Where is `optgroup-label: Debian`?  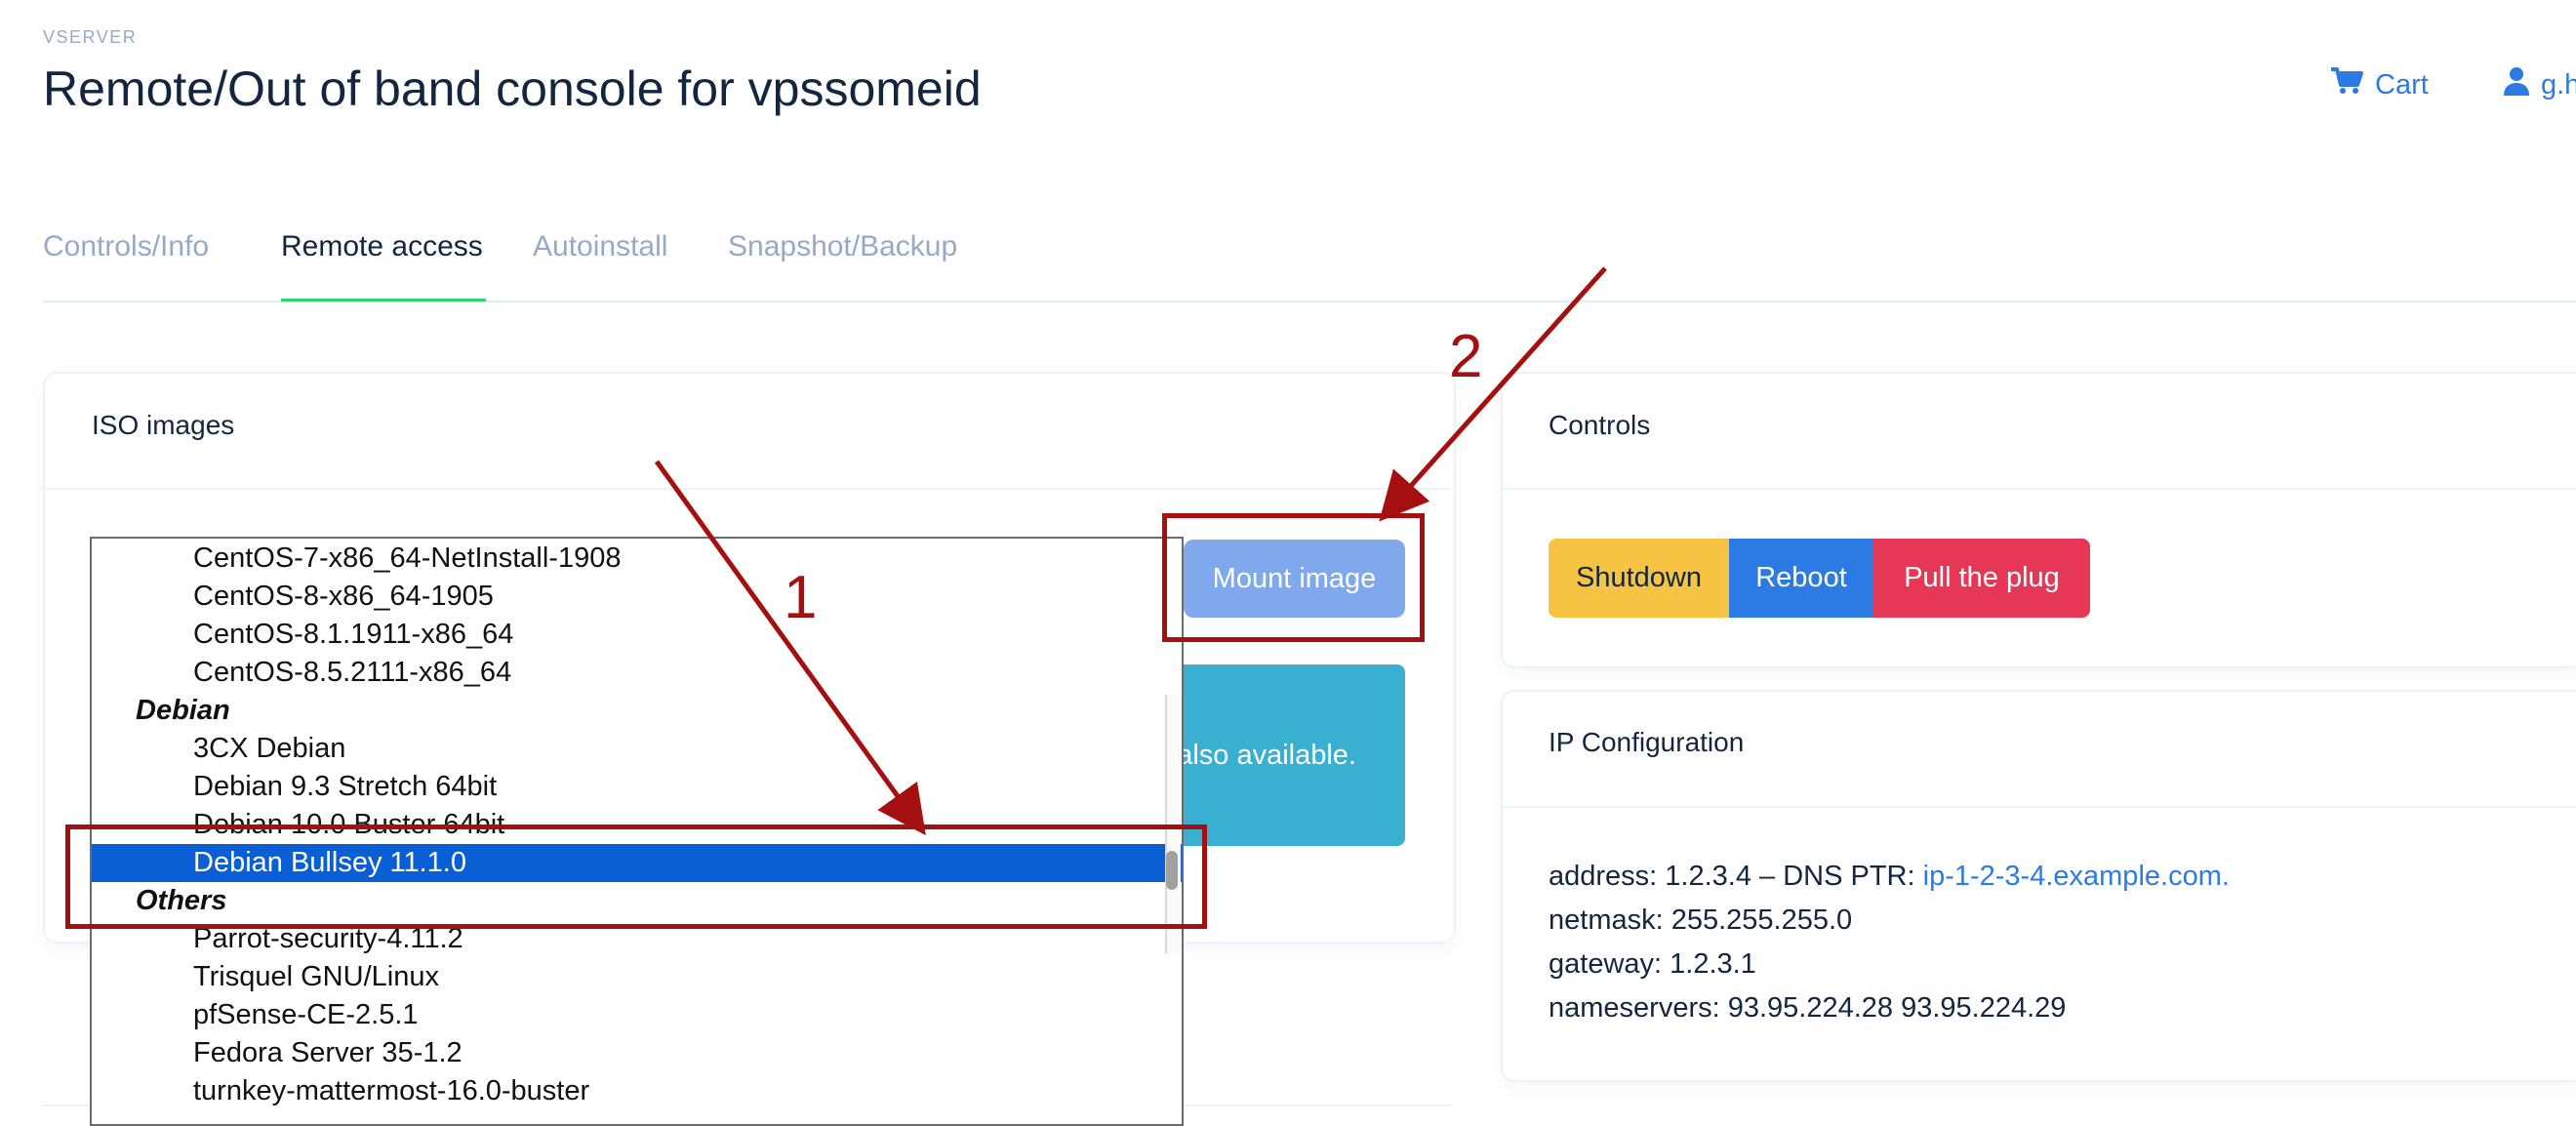
optgroup-label: Debian is located at coordinates (183, 710).